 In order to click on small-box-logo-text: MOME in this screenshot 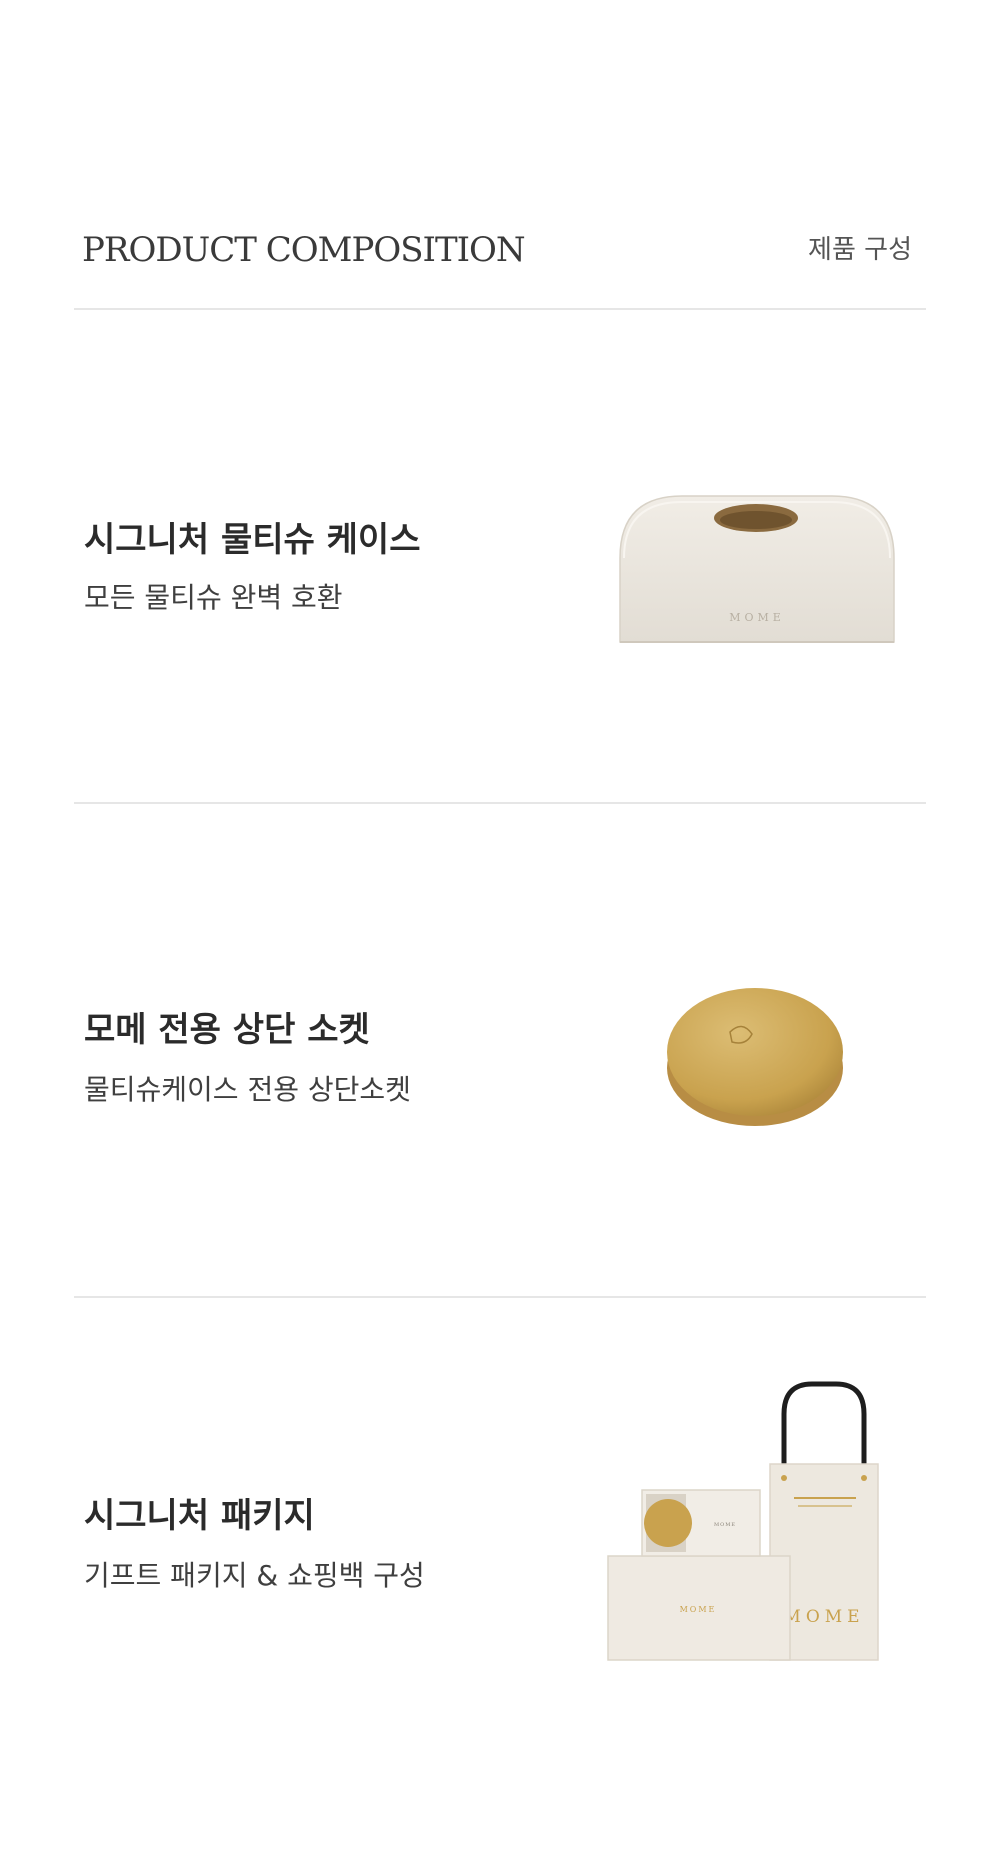, I will do `click(725, 1525)`.